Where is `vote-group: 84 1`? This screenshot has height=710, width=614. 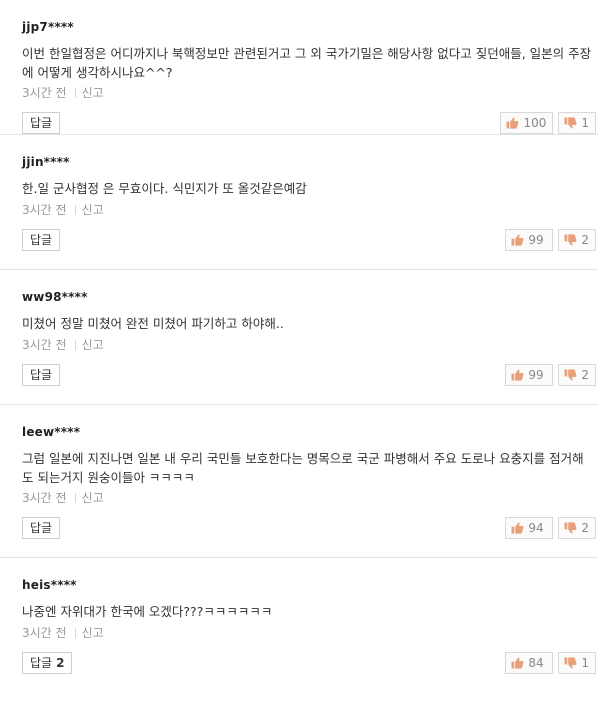 vote-group: 84 1 is located at coordinates (550, 663).